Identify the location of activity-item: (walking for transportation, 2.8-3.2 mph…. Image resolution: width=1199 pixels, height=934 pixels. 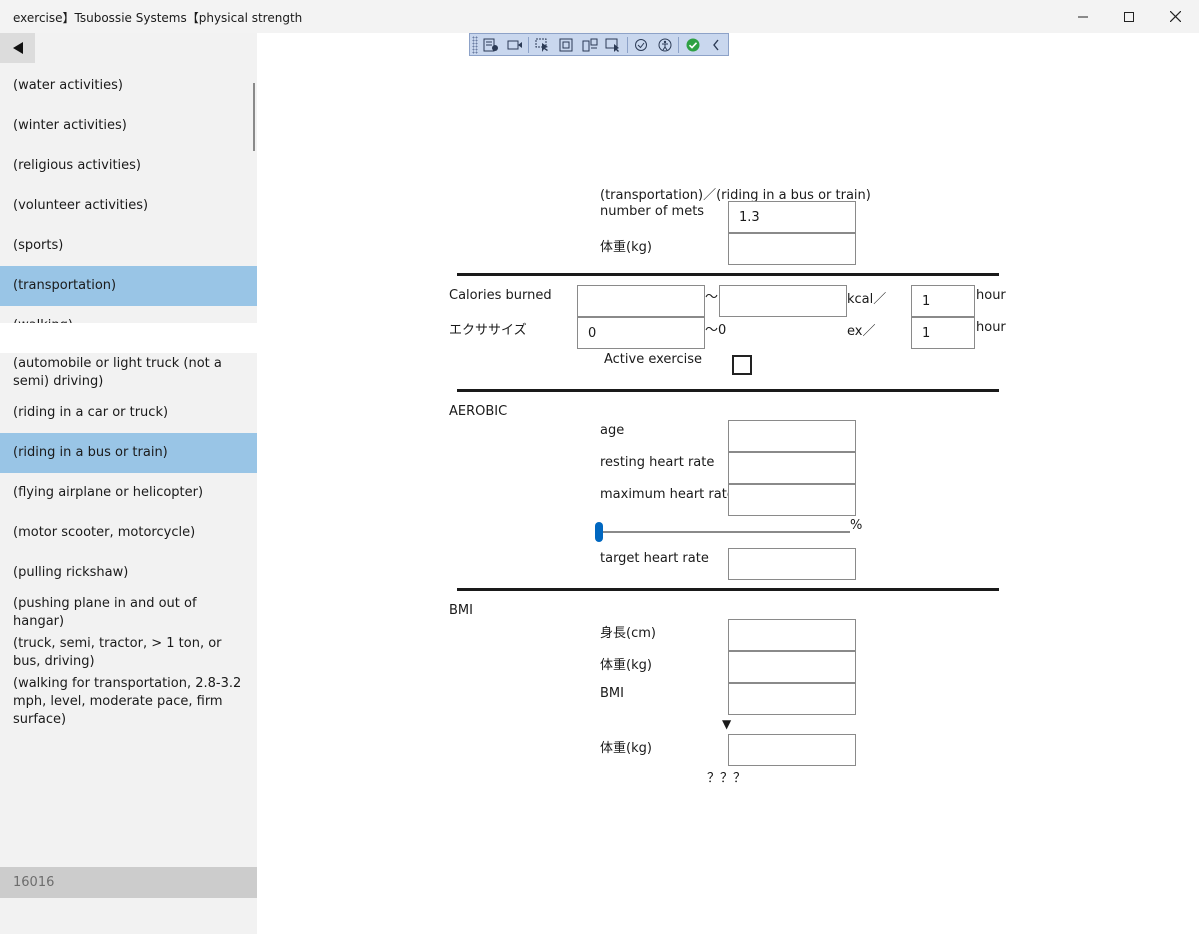
(128, 702).